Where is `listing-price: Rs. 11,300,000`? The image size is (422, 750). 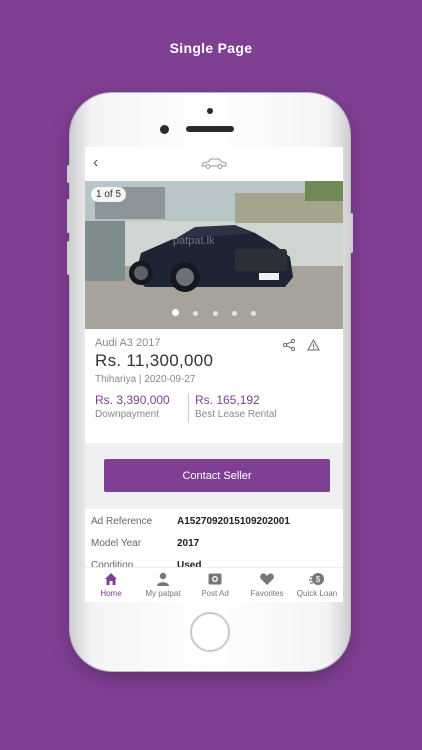
listing-price: Rs. 11,300,000 is located at coordinates (154, 360).